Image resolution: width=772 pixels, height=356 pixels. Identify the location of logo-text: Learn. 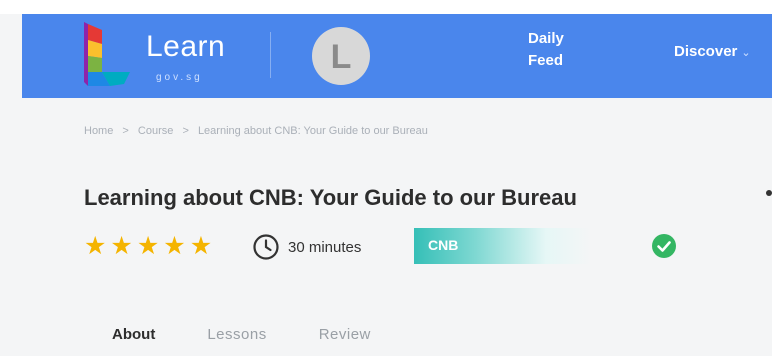
(186, 46).